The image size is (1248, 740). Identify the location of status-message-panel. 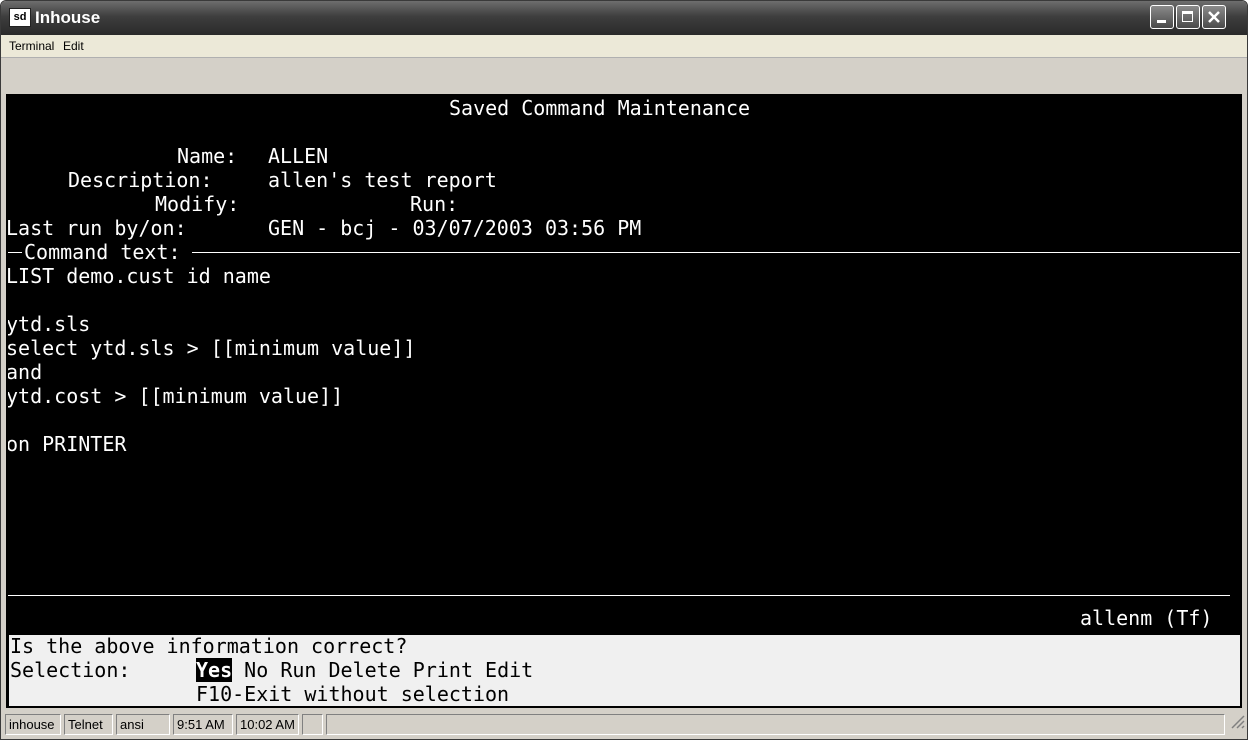
(775, 724).